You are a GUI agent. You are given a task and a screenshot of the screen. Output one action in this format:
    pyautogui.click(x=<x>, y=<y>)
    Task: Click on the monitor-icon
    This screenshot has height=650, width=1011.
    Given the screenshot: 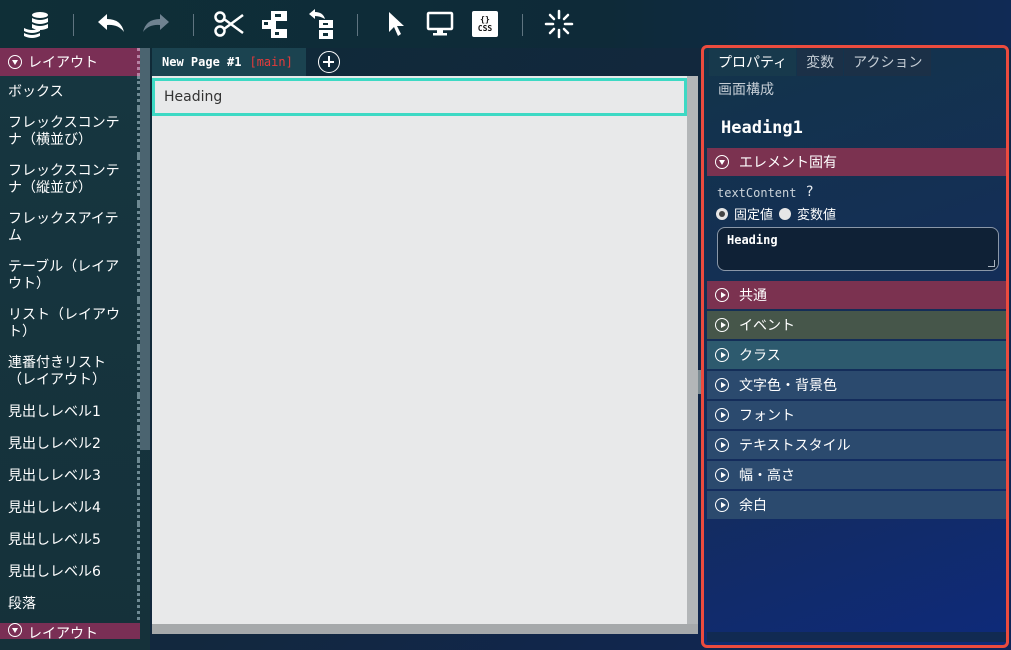 What is the action you would take?
    pyautogui.click(x=440, y=24)
    